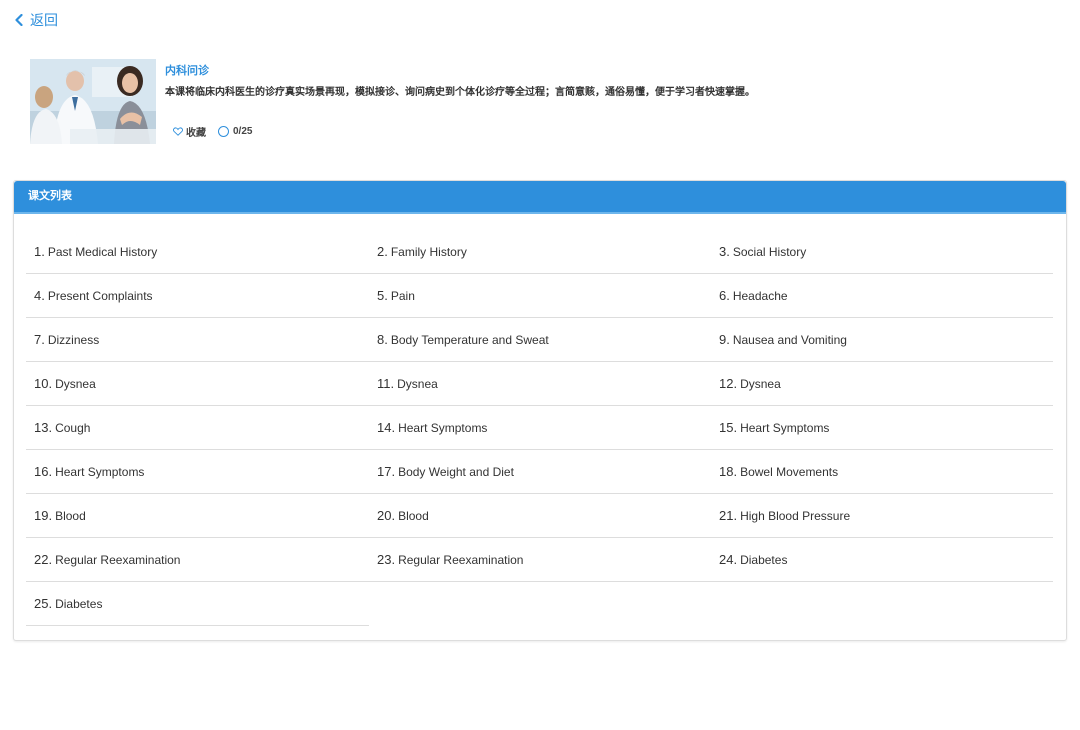  I want to click on lesson-number: 16., so click(43, 471).